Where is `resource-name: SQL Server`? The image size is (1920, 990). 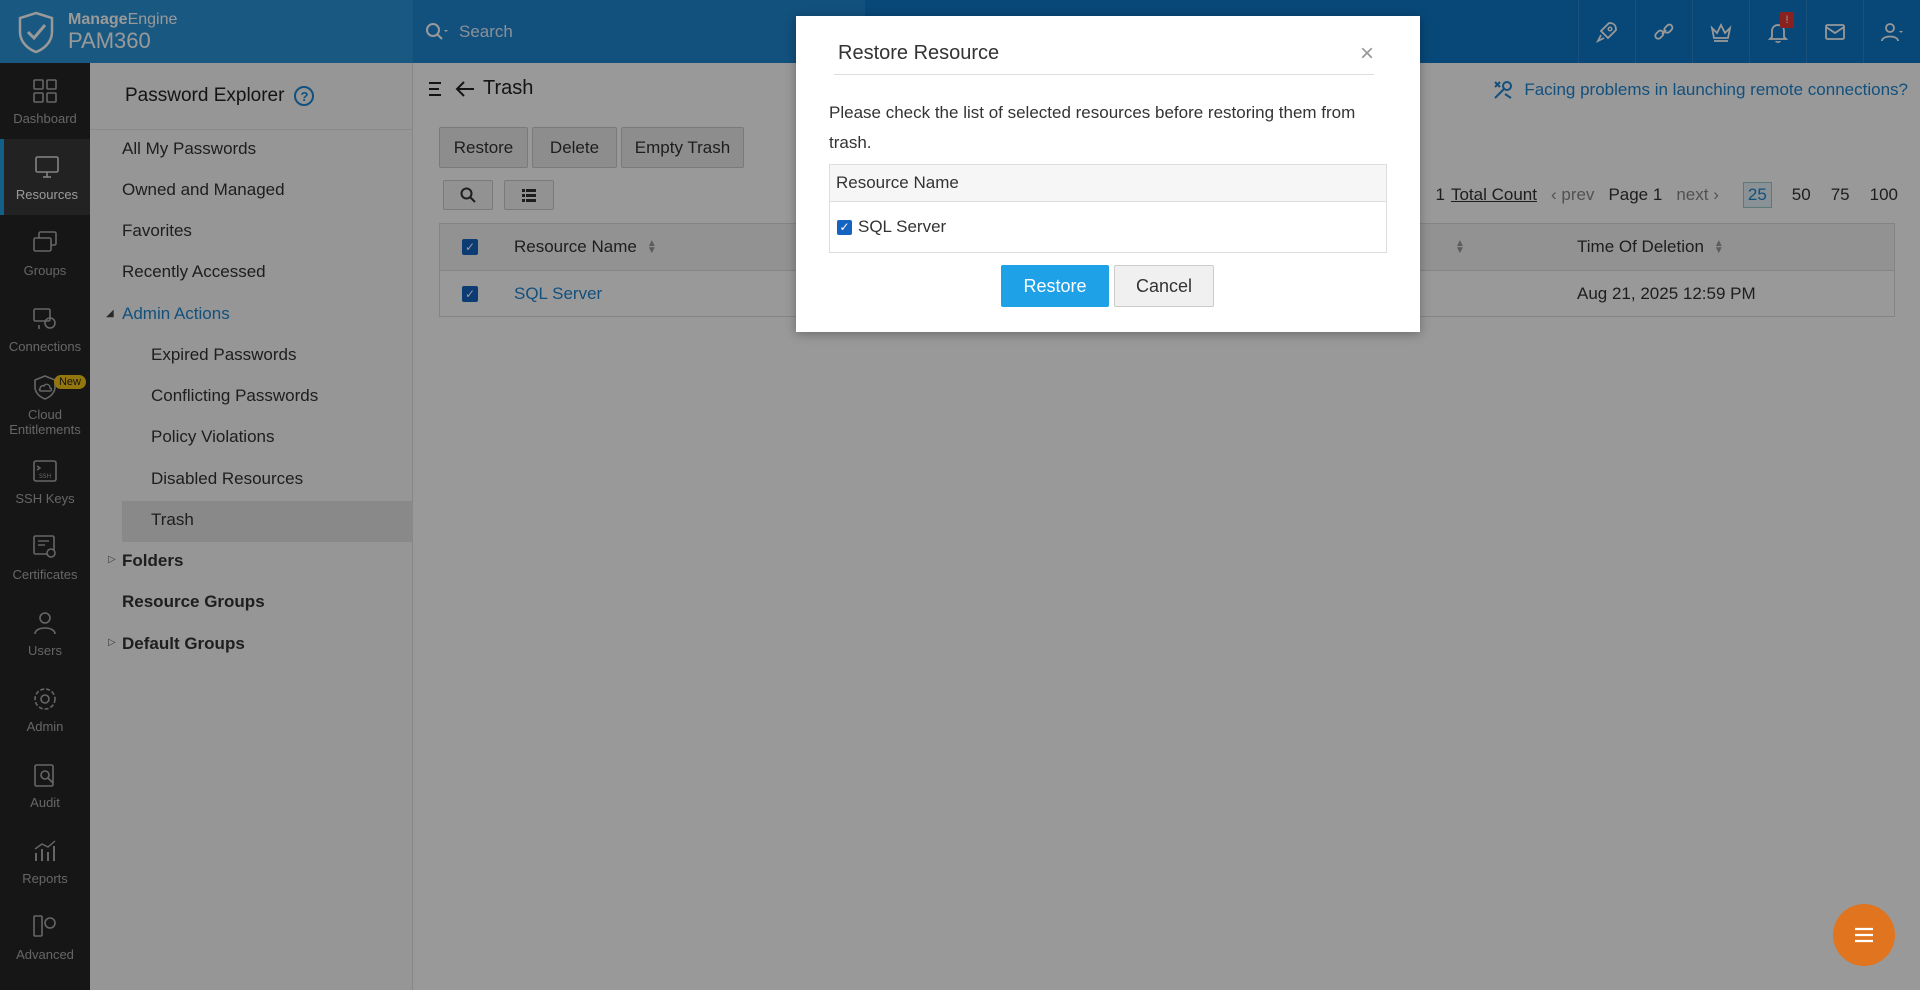 resource-name: SQL Server is located at coordinates (902, 226).